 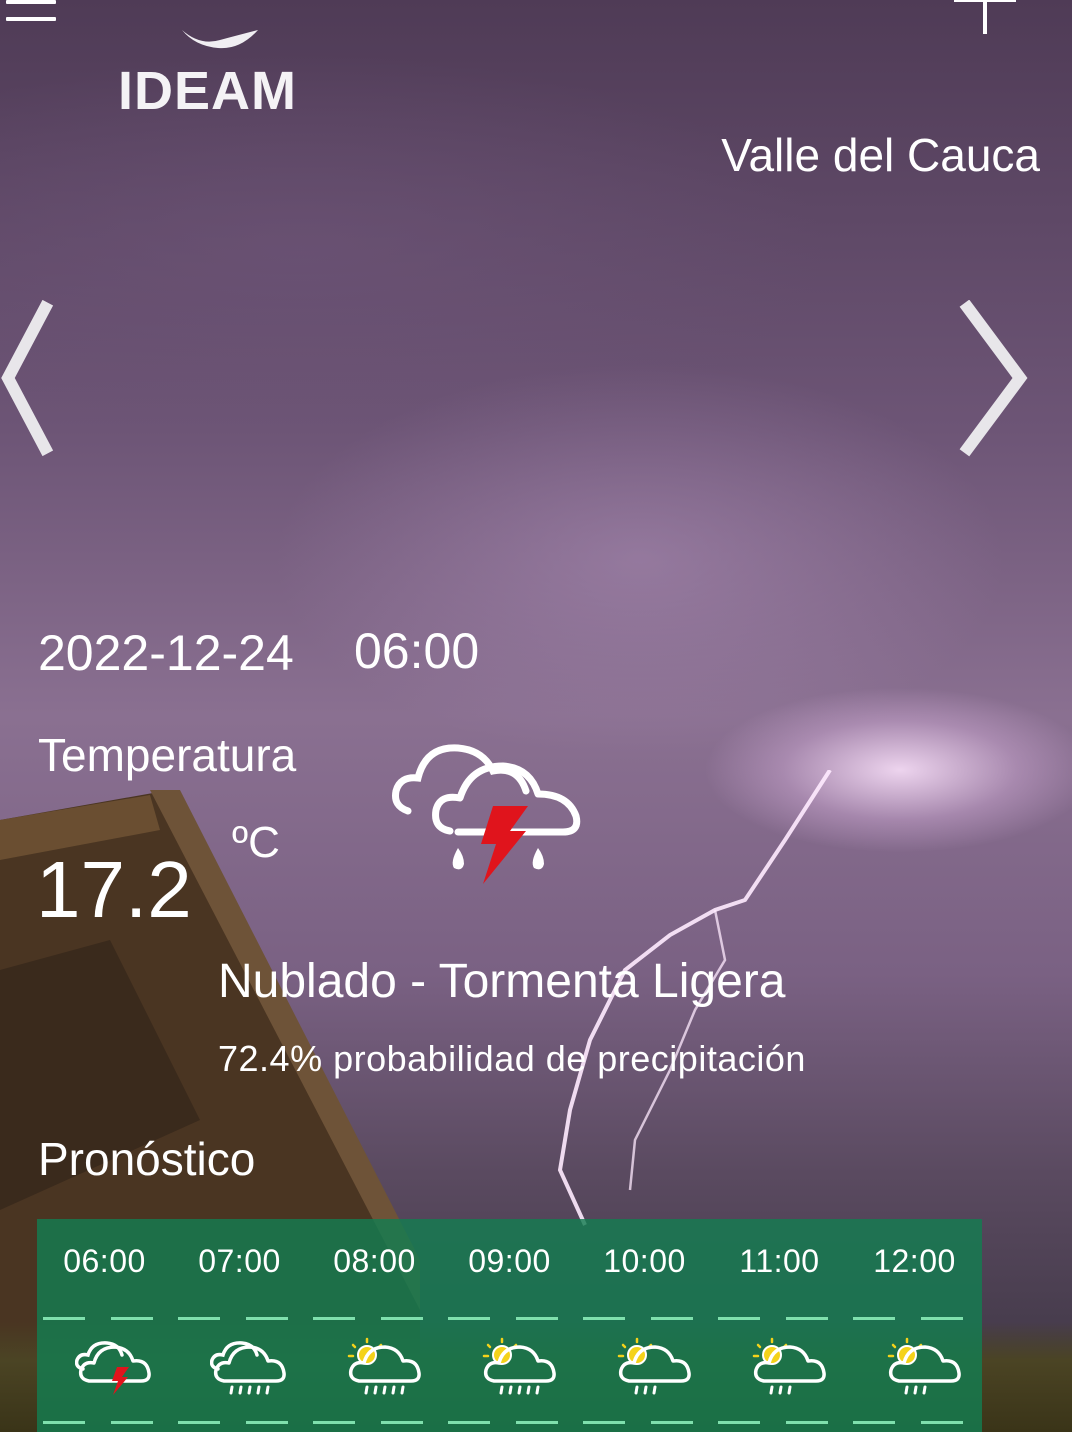 What do you see at coordinates (248, 1368) in the screenshot?
I see `cloud-rain-icon` at bounding box center [248, 1368].